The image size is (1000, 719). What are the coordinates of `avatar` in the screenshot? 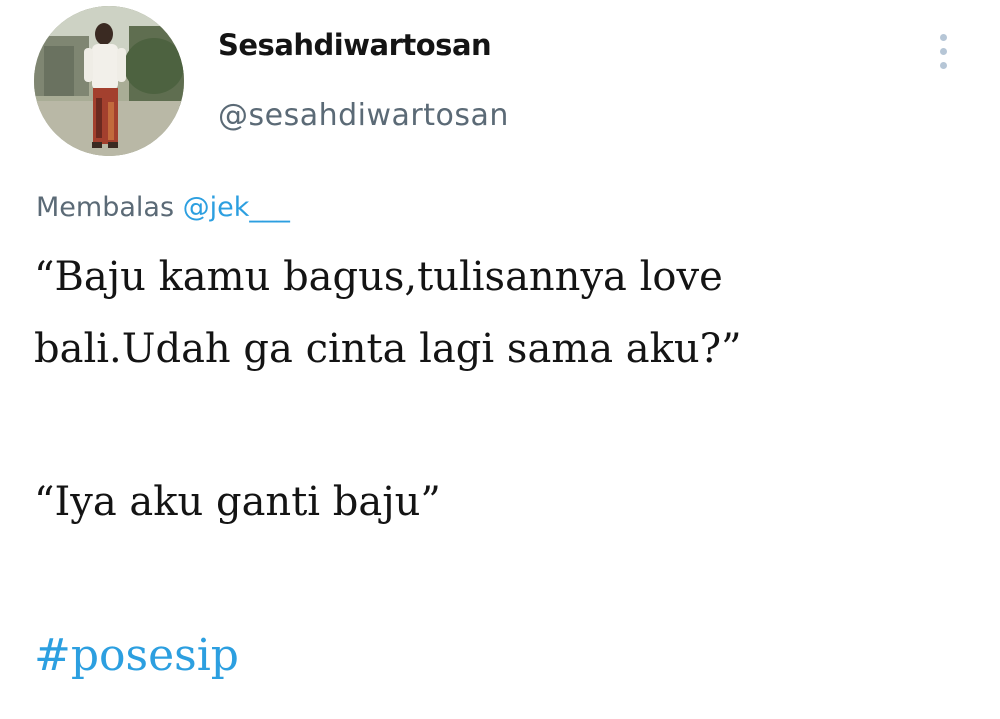 It's located at (109, 81).